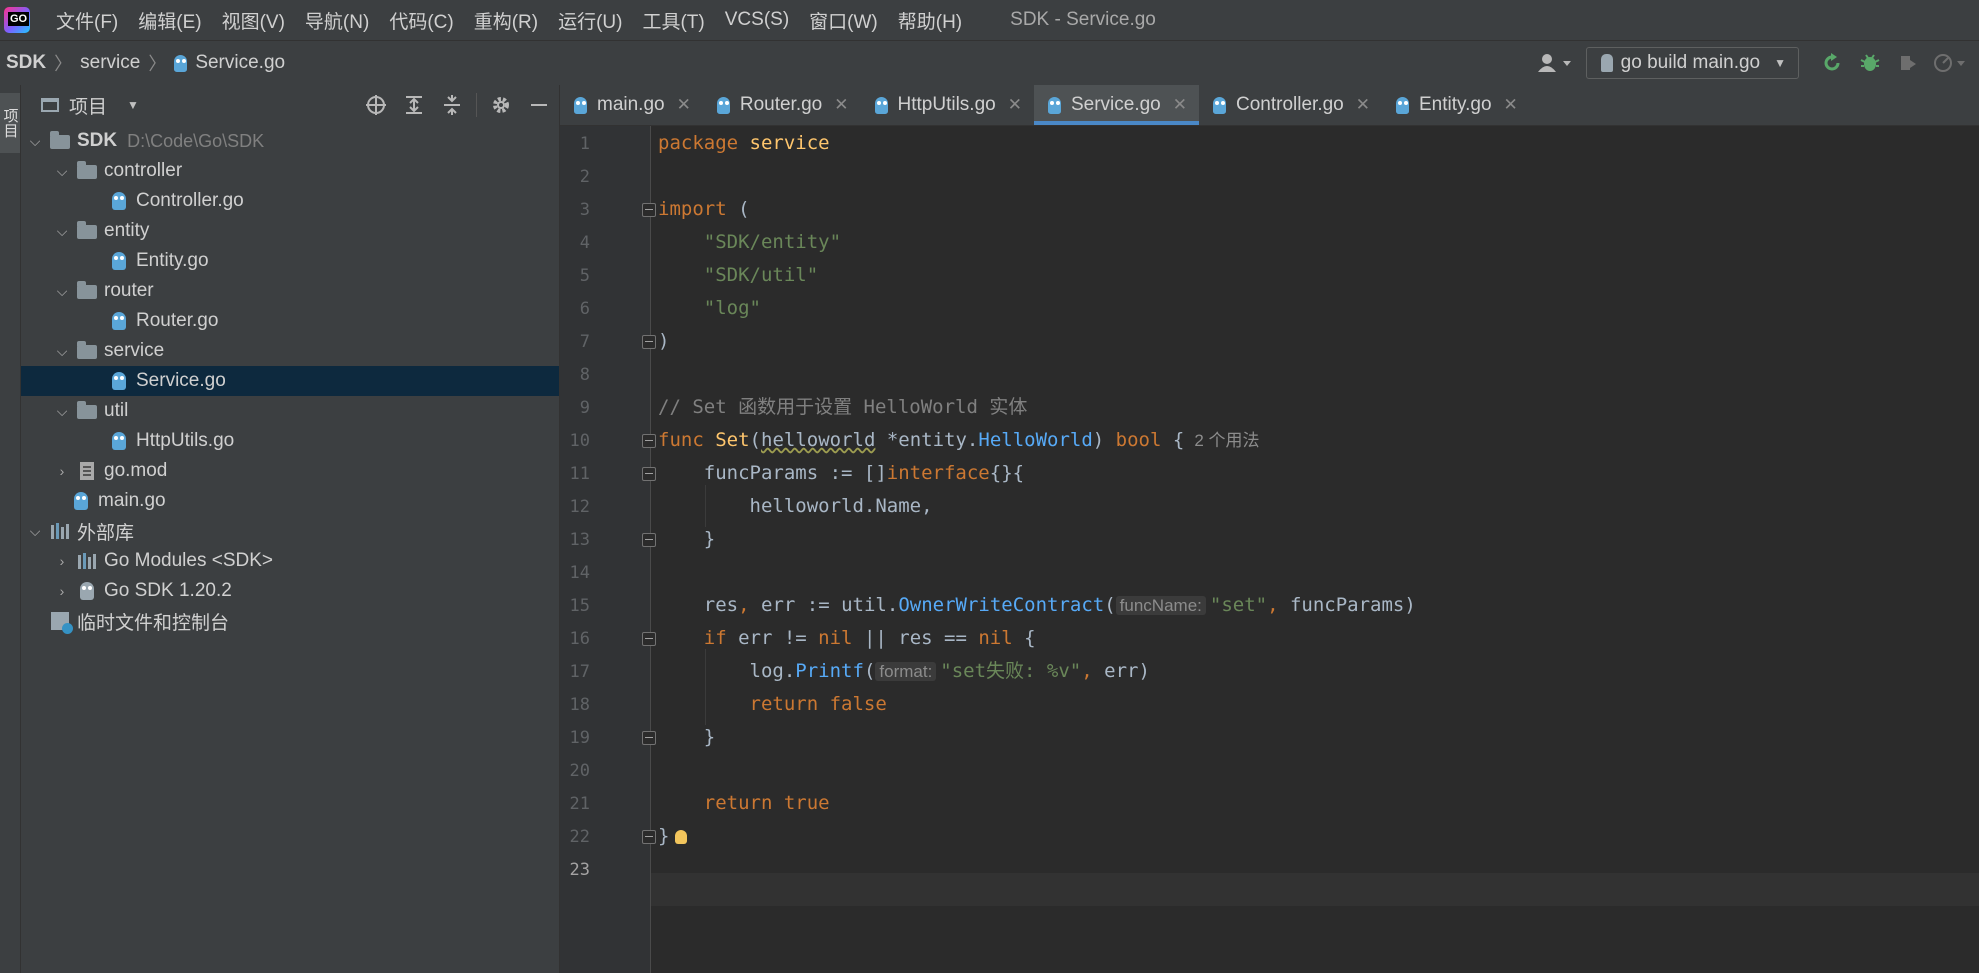 Image resolution: width=1979 pixels, height=973 pixels. I want to click on tree-item-entity-go: Entity.go, so click(290, 261).